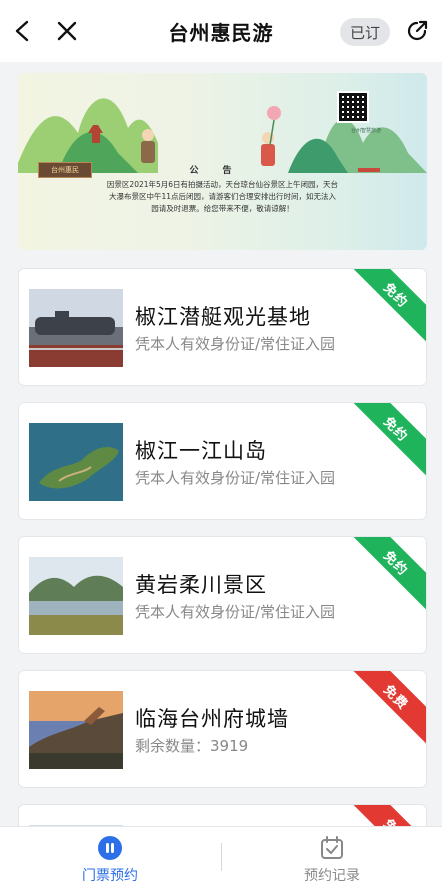 This screenshot has width=442, height=886. I want to click on page-title: 台州惠民游, so click(221, 32).